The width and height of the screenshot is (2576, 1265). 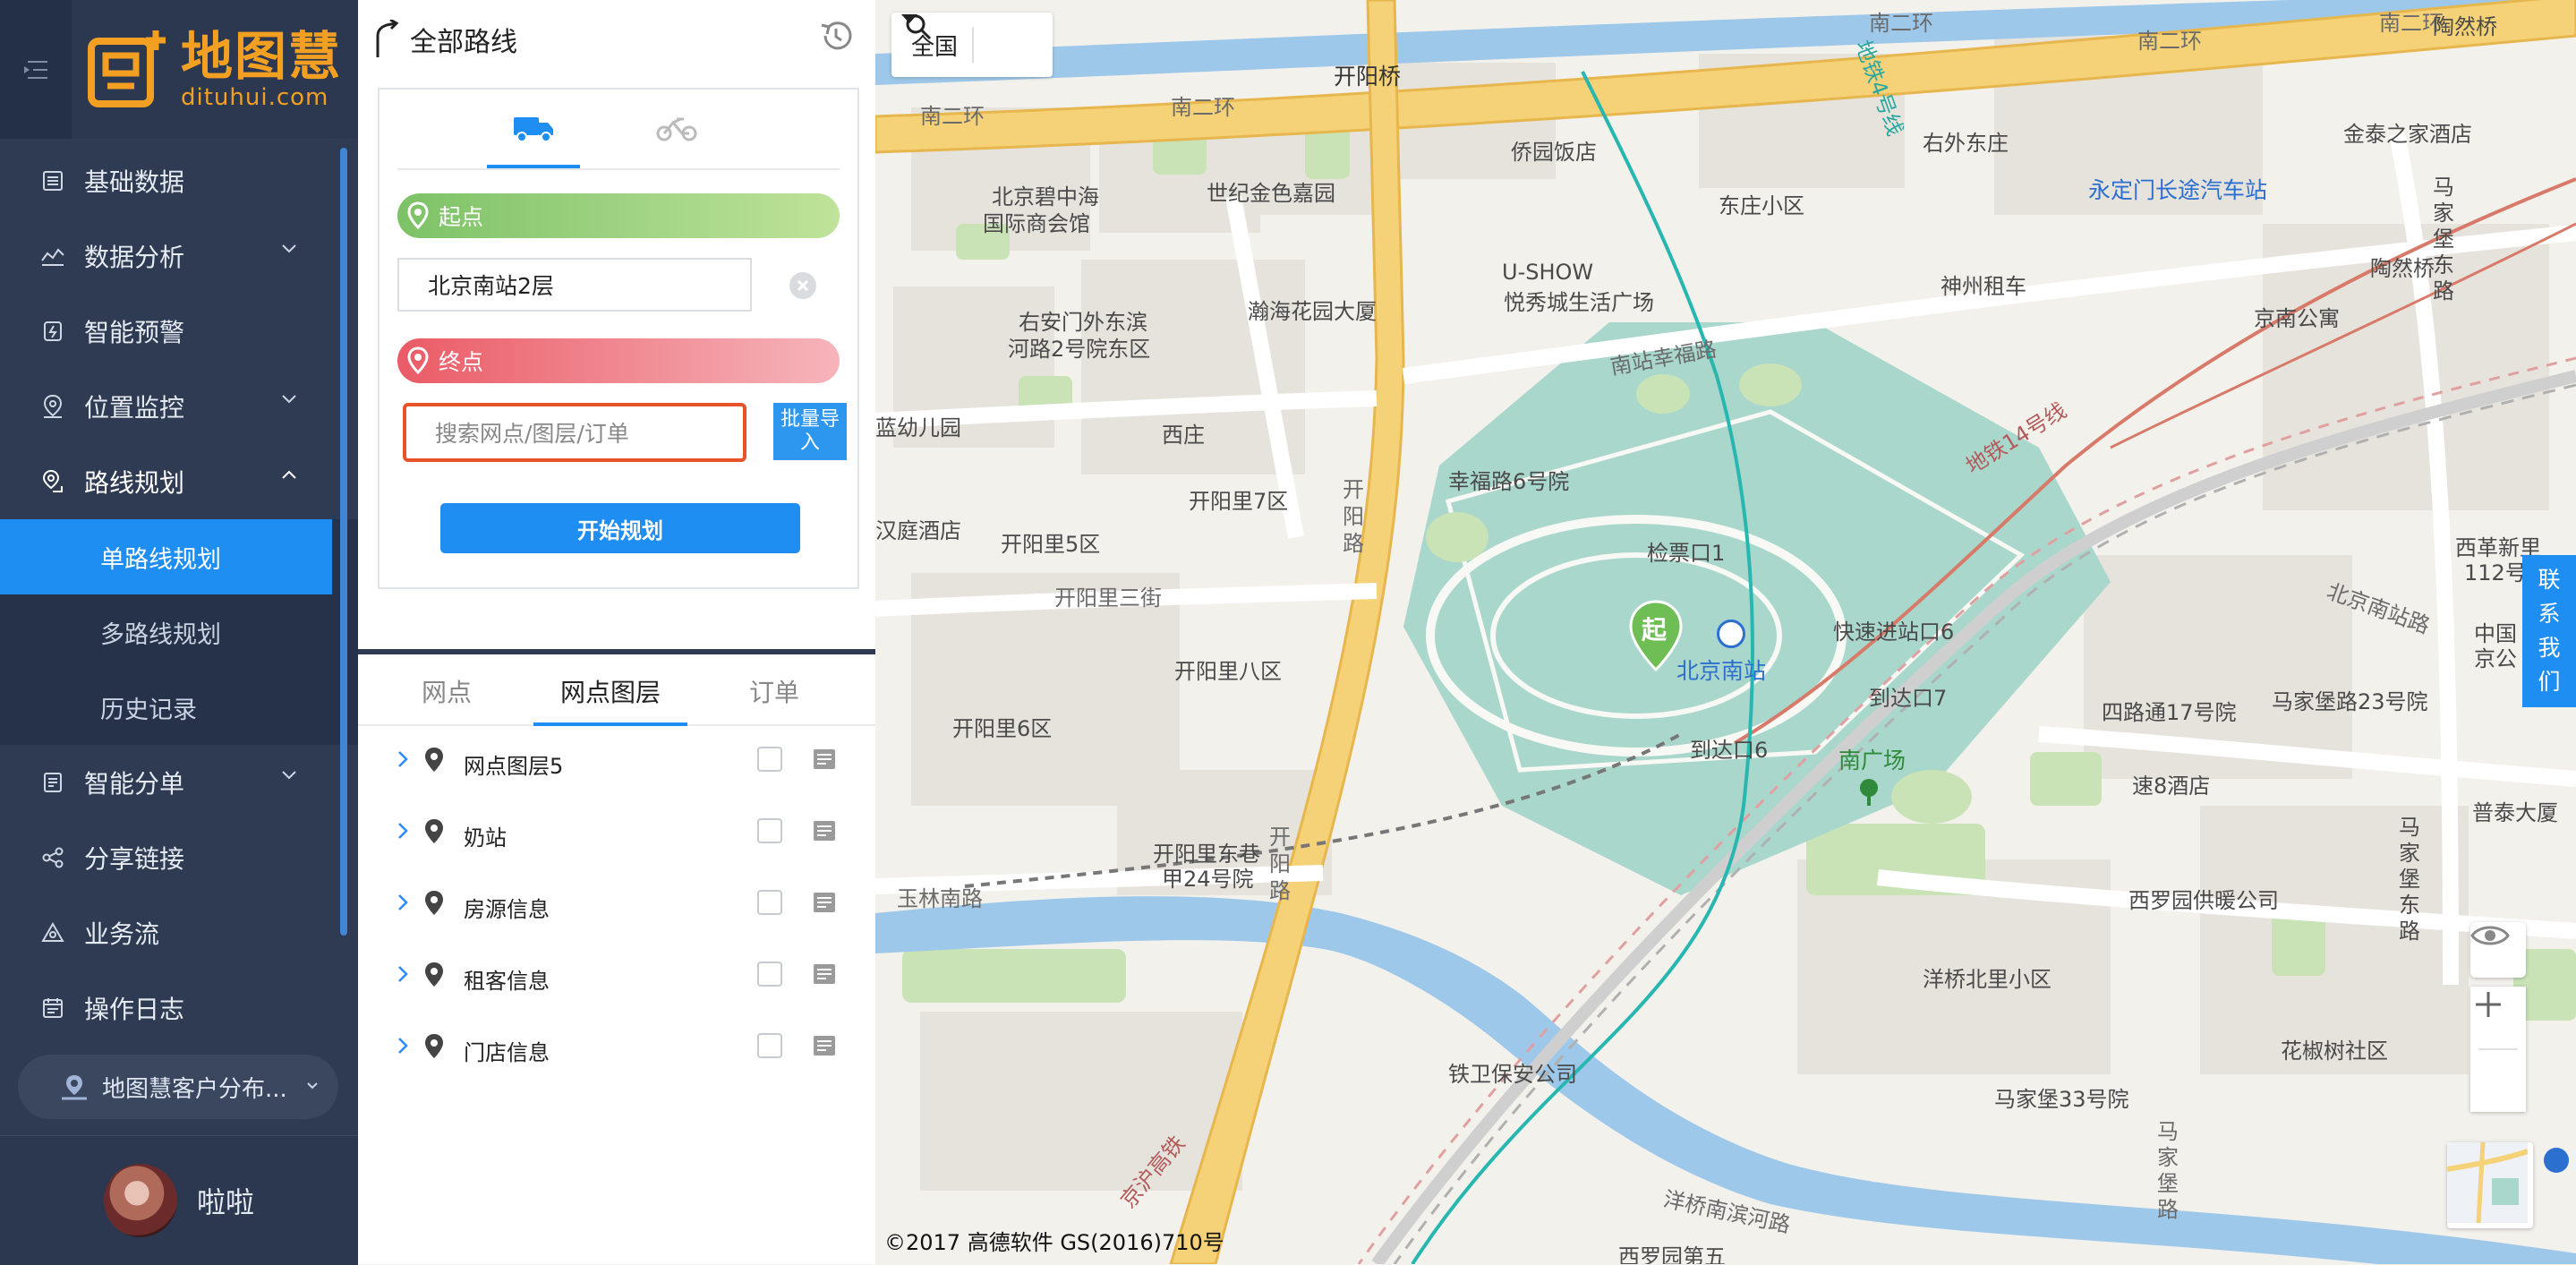 I want to click on tab-truck, so click(x=533, y=137).